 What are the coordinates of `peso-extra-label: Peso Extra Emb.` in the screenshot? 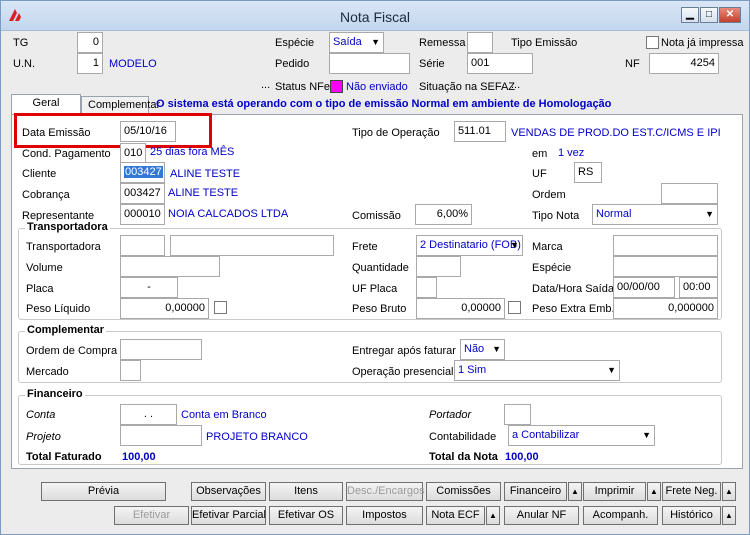 It's located at (573, 309).